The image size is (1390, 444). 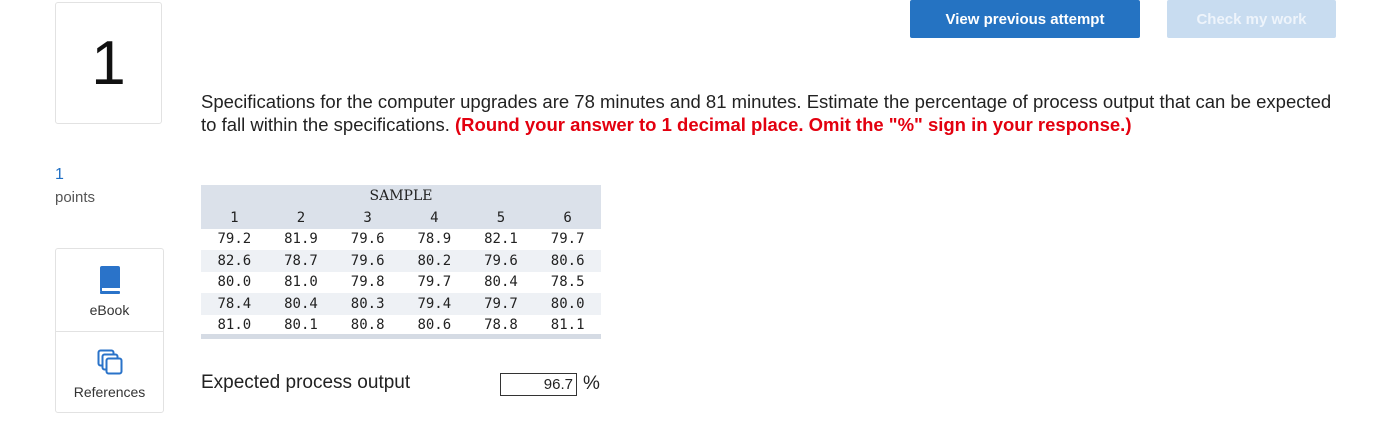 I want to click on table-row: 78.4 80.4 80.3 79.4 79.7 80.0, so click(x=401, y=304).